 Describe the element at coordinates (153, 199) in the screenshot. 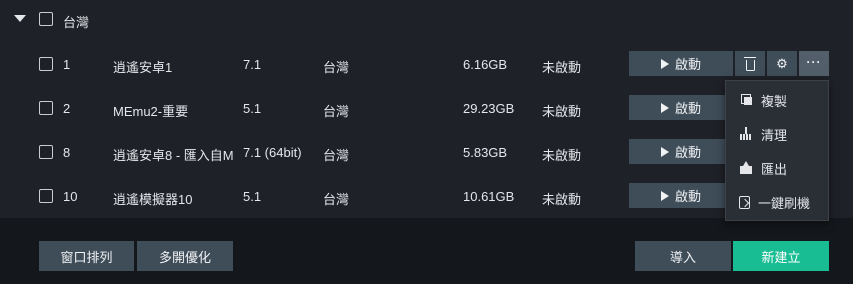

I see `instance-name: 逍遙模擬器10` at that location.